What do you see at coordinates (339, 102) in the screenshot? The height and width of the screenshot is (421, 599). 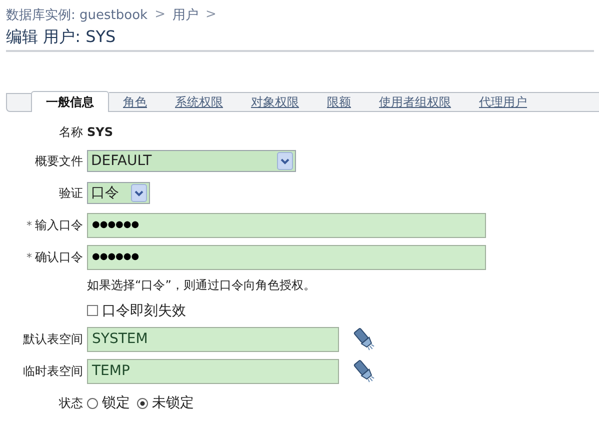 I see `tab: 限额` at bounding box center [339, 102].